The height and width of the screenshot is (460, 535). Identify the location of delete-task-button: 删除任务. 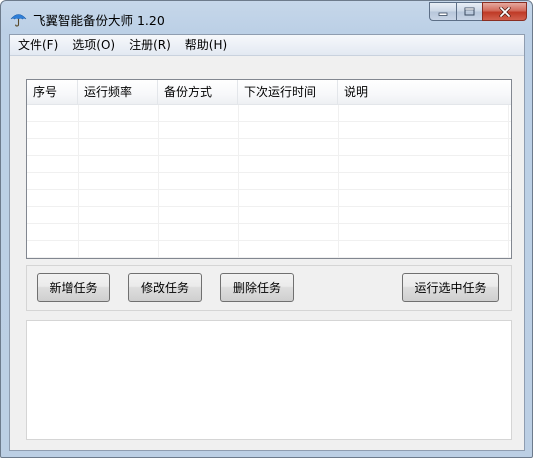
(257, 287).